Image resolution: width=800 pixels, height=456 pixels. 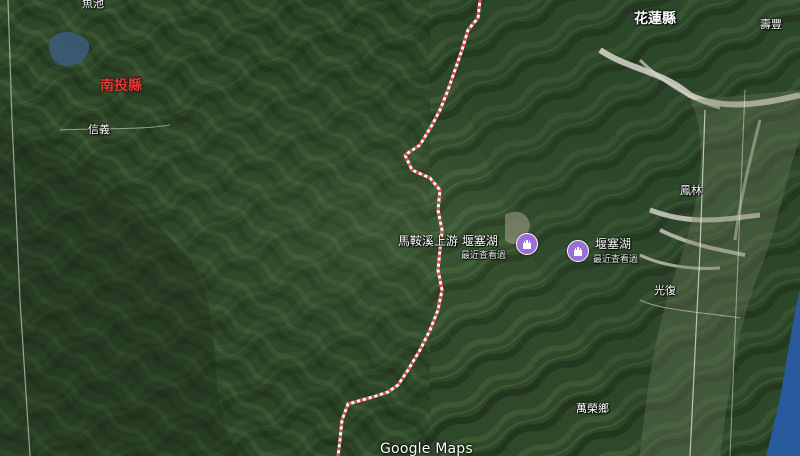 What do you see at coordinates (691, 190) in the screenshot?
I see `fenglin-label: 鳳林` at bounding box center [691, 190].